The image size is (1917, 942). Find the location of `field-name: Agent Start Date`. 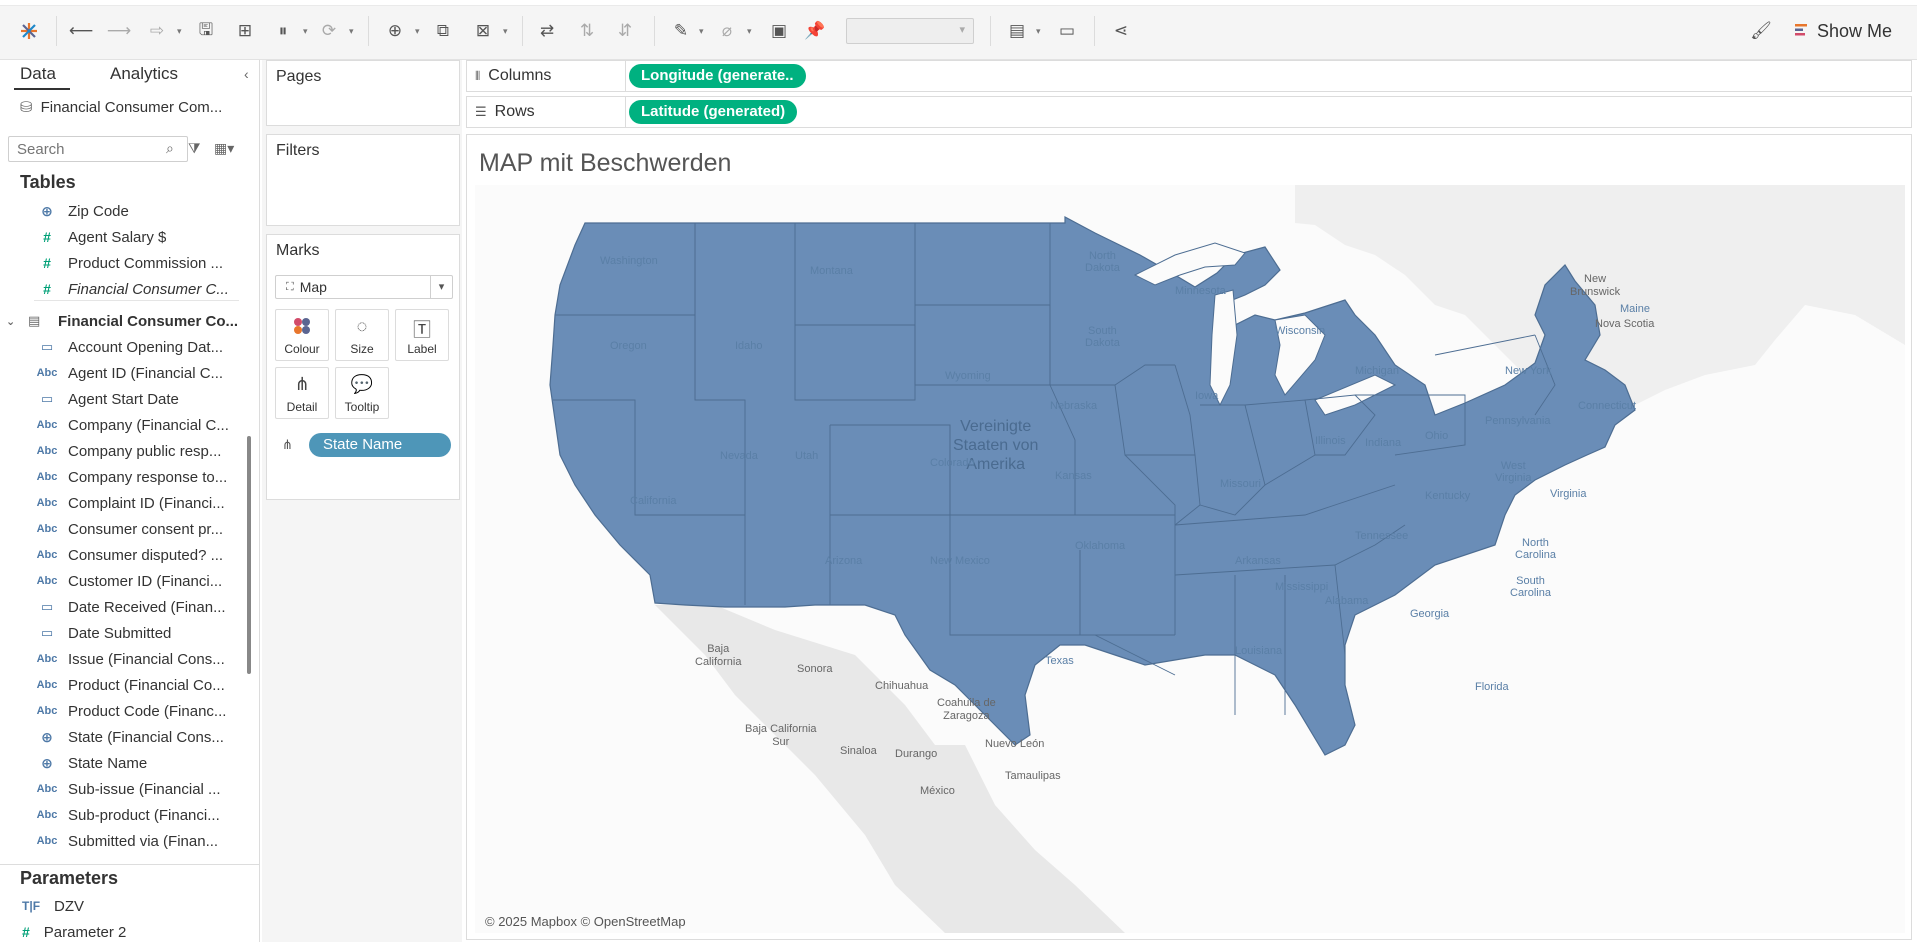

field-name: Agent Start Date is located at coordinates (123, 399).